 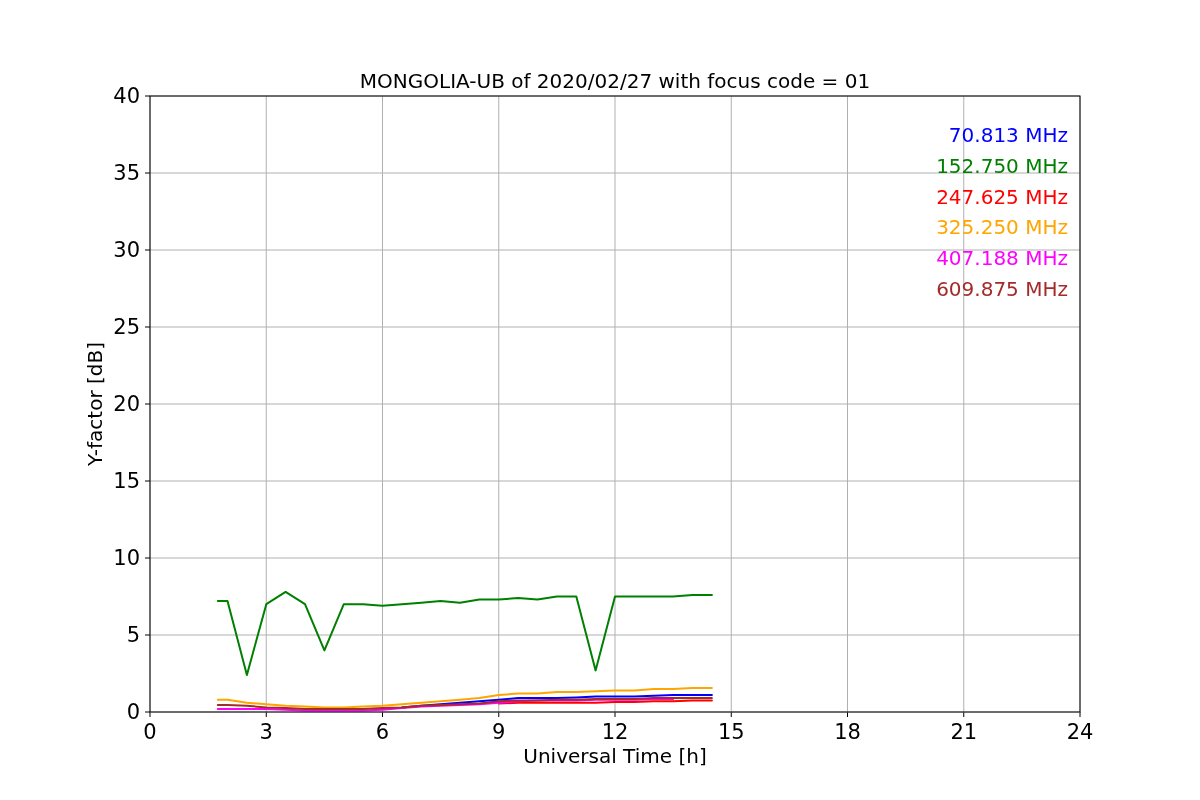 I want to click on x-tick-label: 3, so click(x=266, y=732).